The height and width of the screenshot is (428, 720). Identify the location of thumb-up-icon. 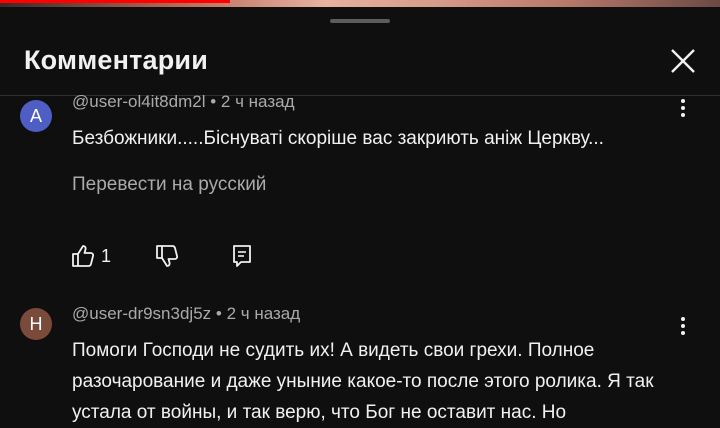
(83, 256).